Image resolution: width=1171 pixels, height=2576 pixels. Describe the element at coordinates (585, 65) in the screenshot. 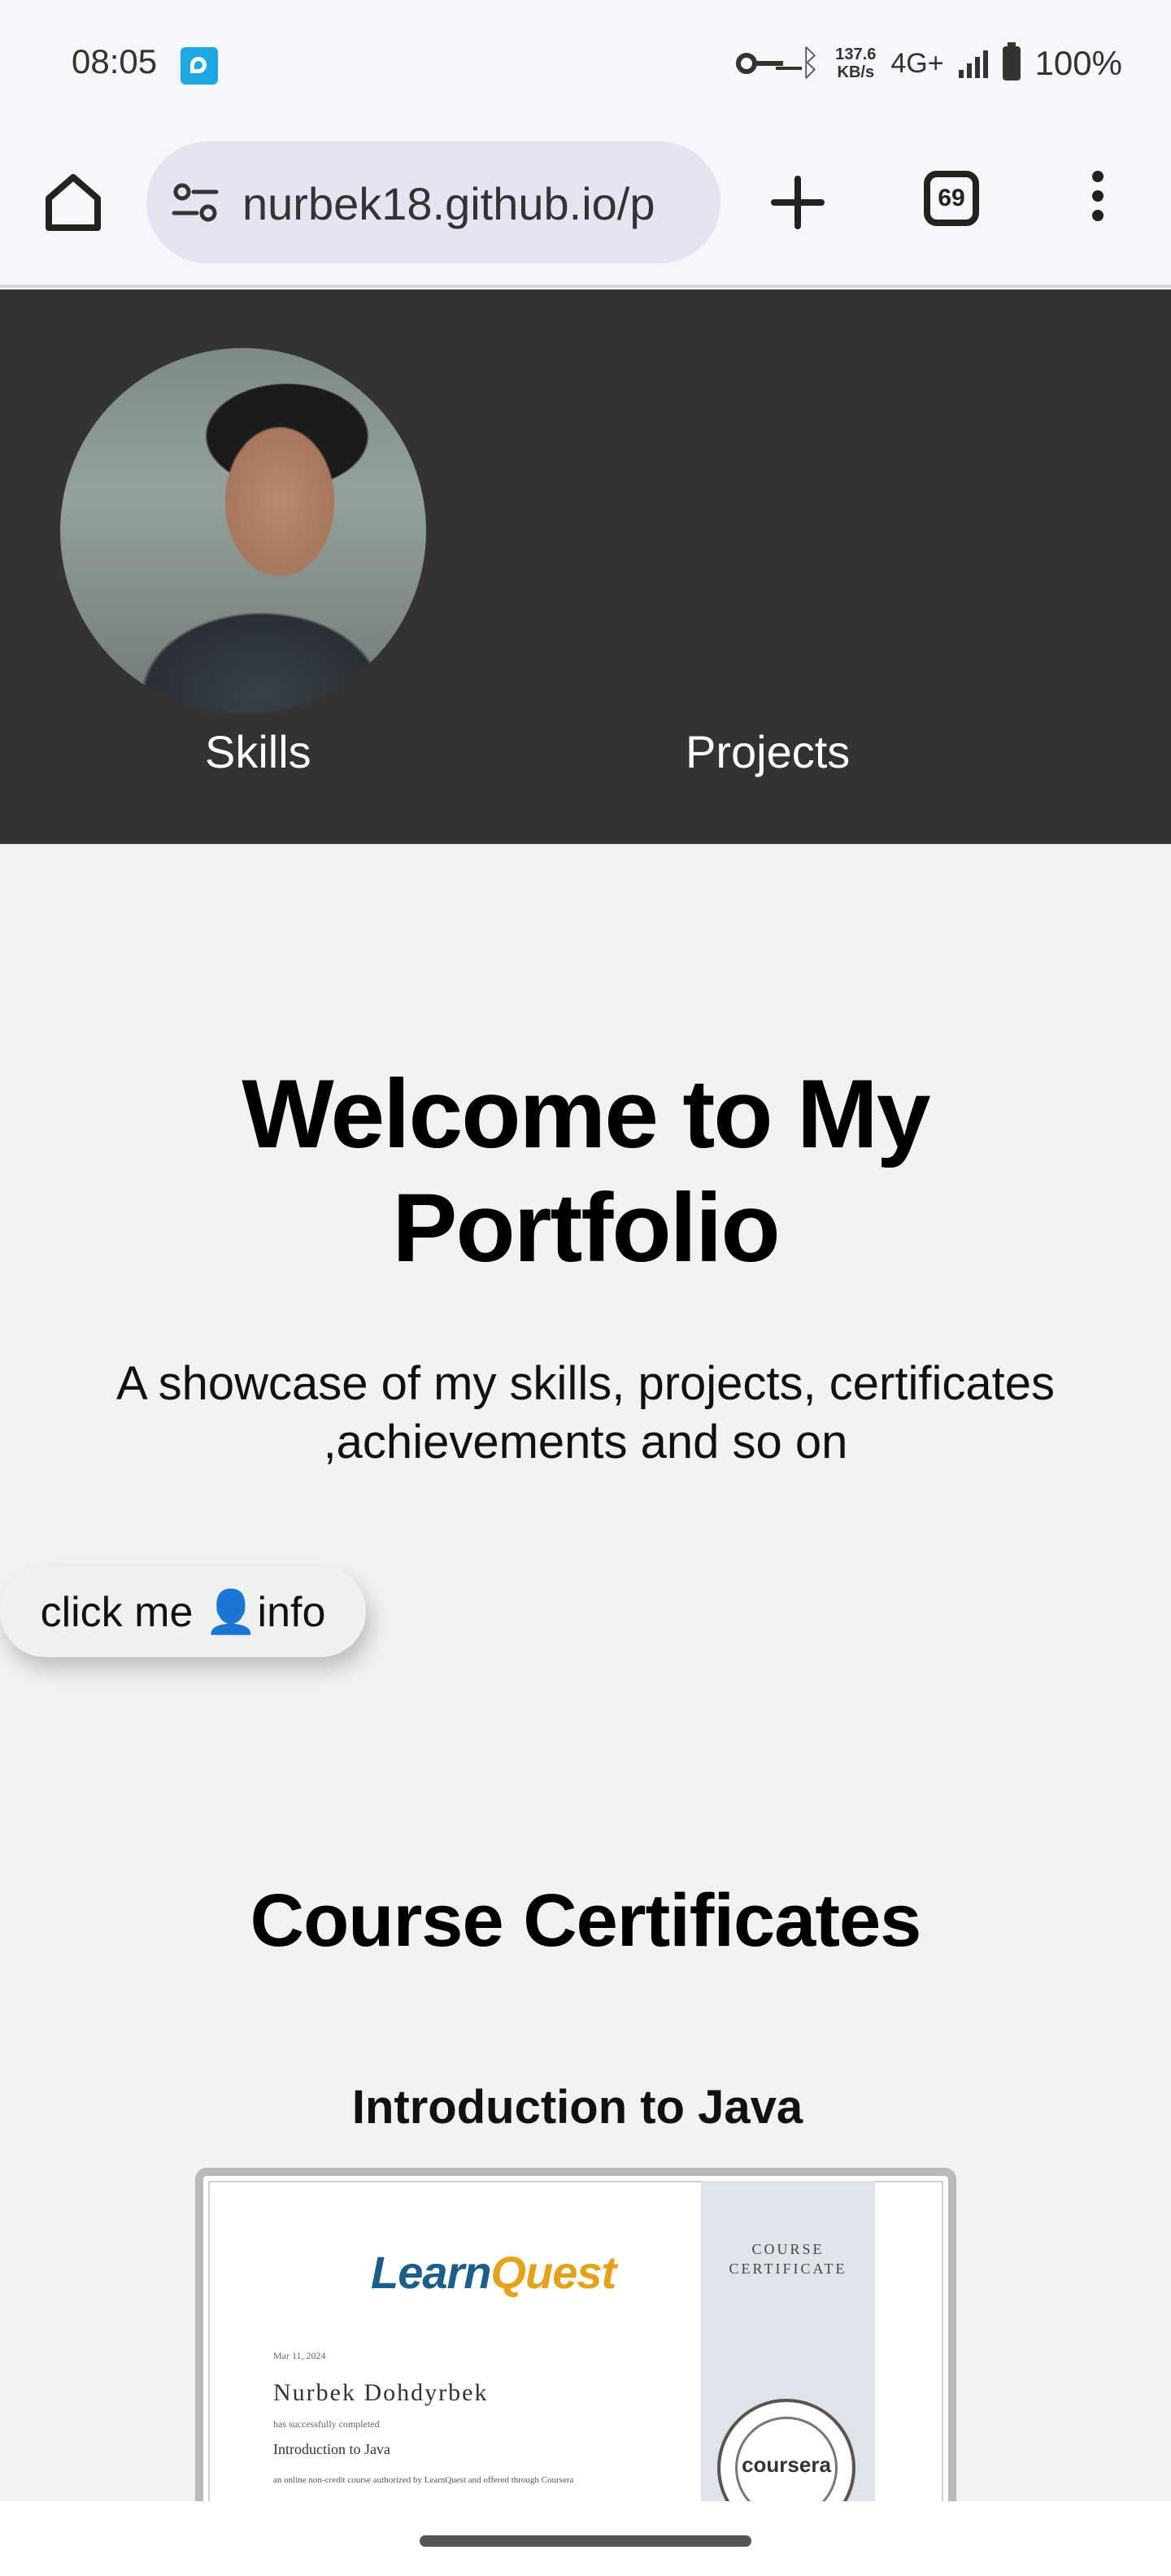

I see `status-bar: 08:05 ᛒ 137.6 KB/s 4G+ 100%` at that location.